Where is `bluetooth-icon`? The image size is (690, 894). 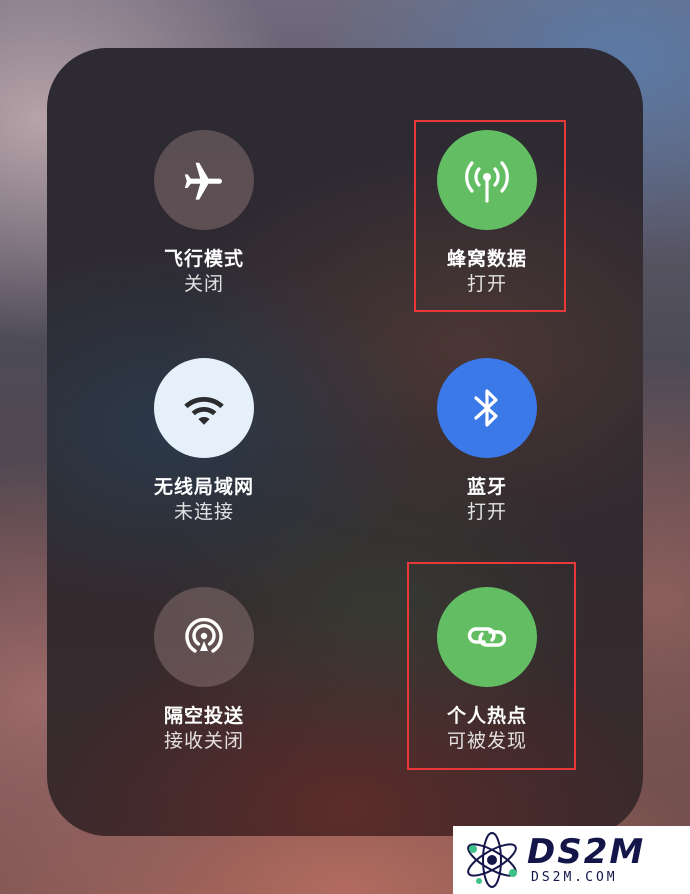 bluetooth-icon is located at coordinates (486, 408).